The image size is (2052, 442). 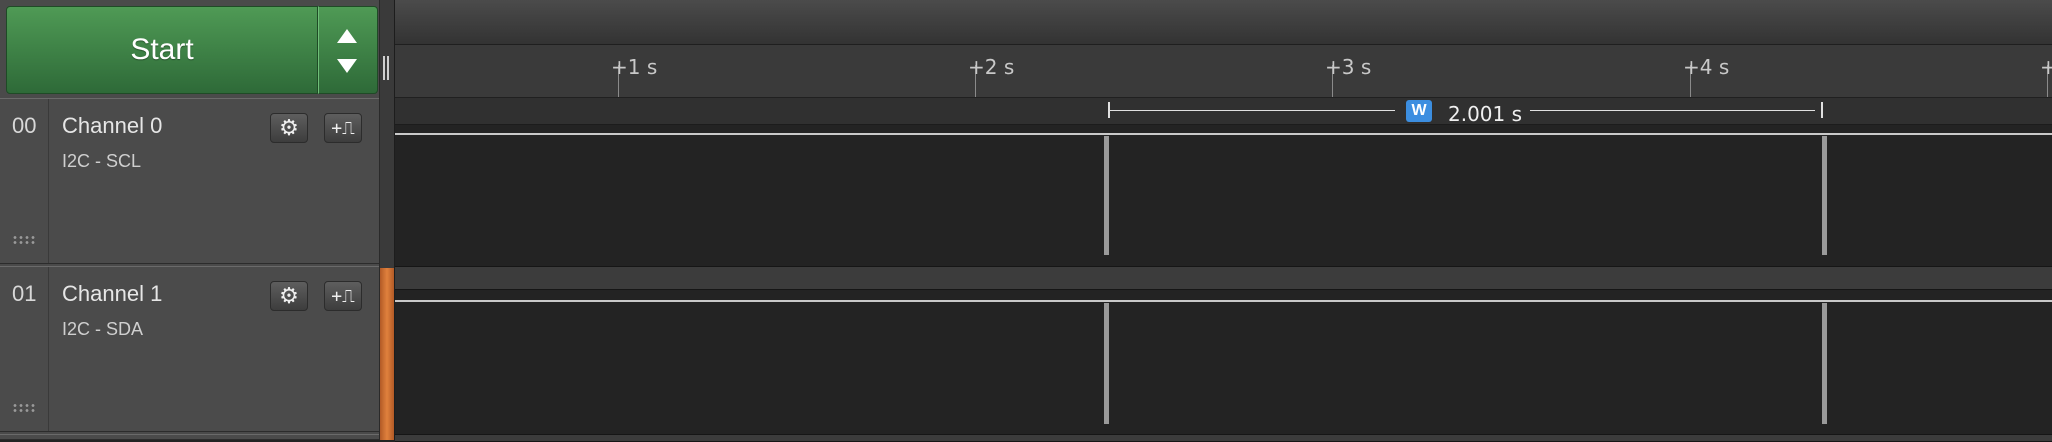 What do you see at coordinates (1822, 110) in the screenshot?
I see `measurement-end-marker` at bounding box center [1822, 110].